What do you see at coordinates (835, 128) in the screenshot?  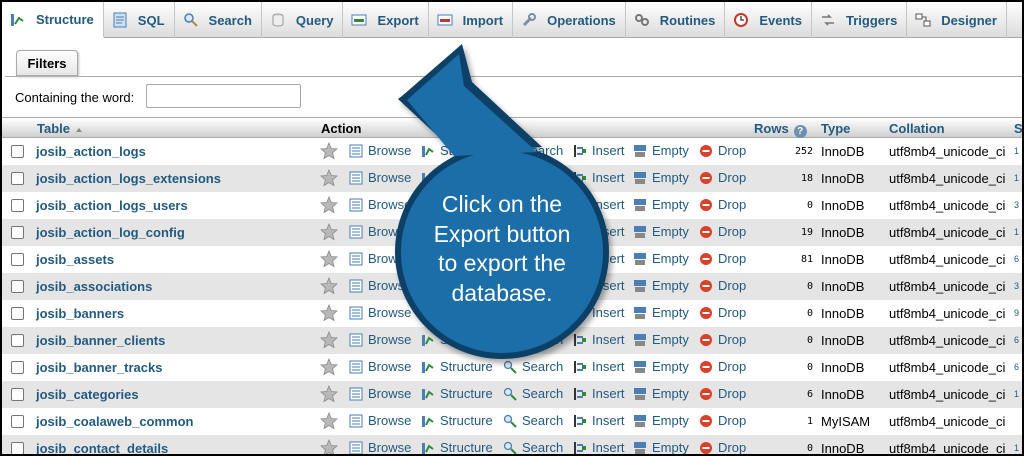 I see `type-column-header: Type` at bounding box center [835, 128].